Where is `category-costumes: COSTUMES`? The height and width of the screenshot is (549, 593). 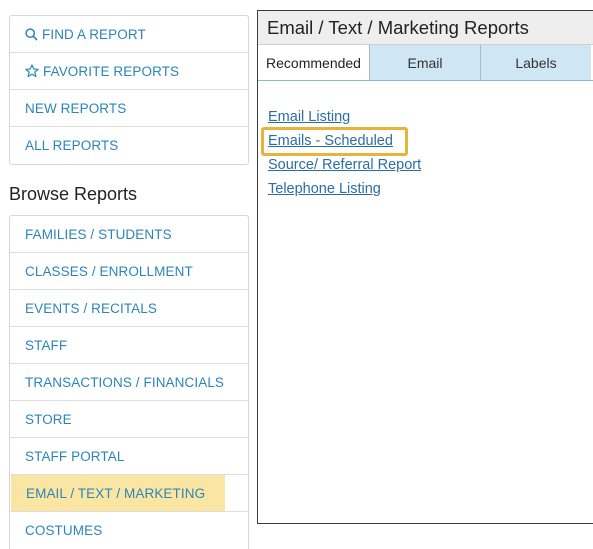
category-costumes: COSTUMES is located at coordinates (129, 530).